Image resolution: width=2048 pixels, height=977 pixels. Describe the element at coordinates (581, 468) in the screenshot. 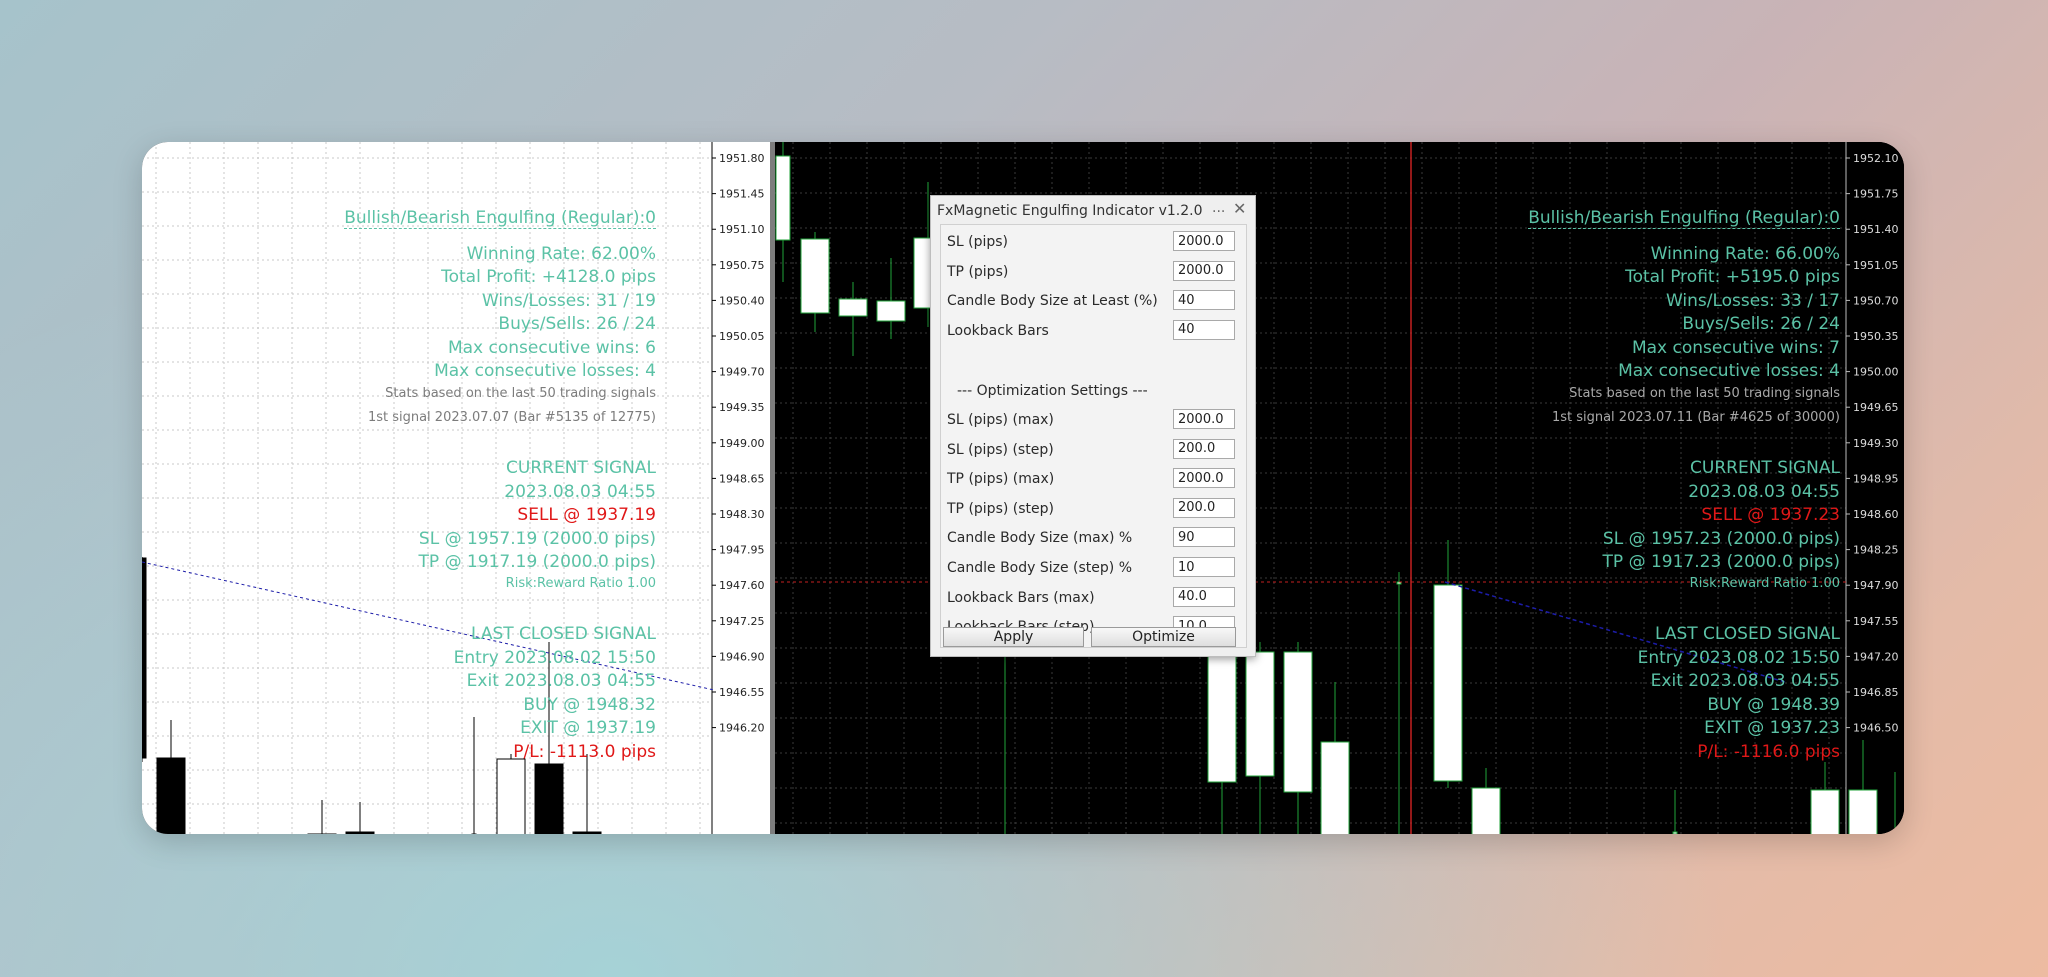

I see `left-current-signal-heading: CURRENT SIGNAL` at that location.